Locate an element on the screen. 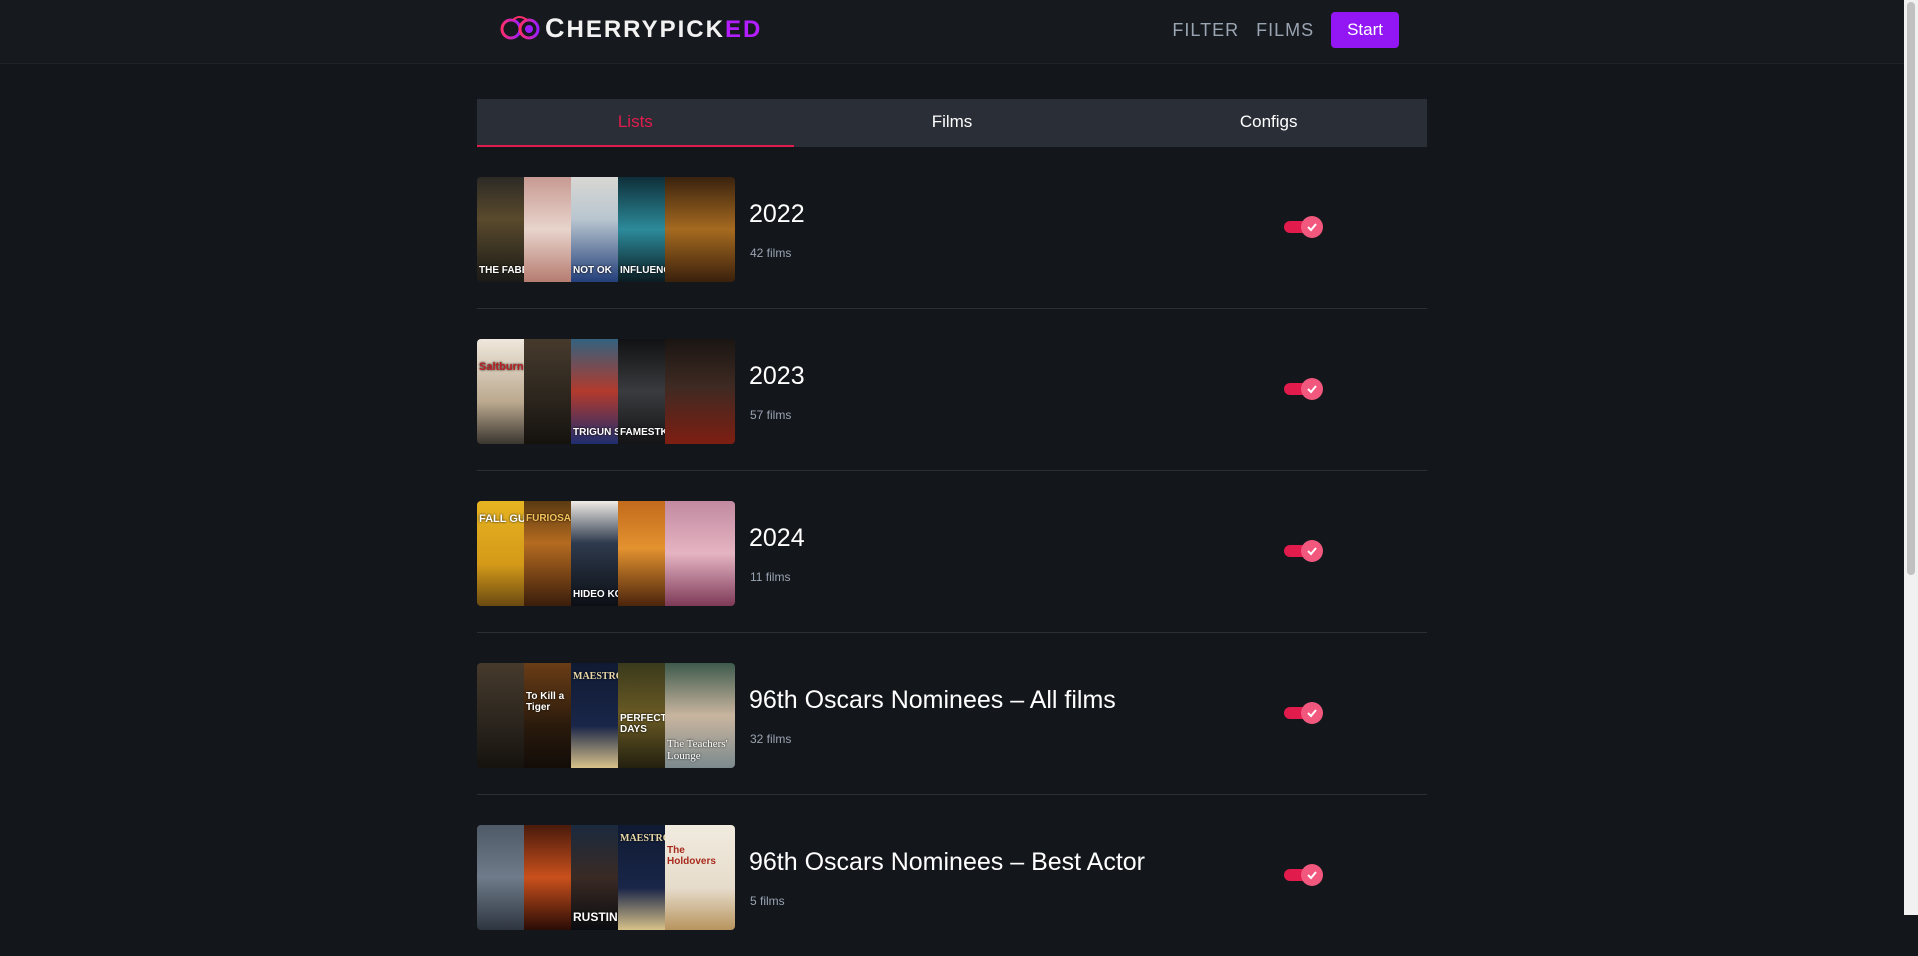 The image size is (1918, 956). list-title: 96th Oscars Nominees – Best Actor is located at coordinates (947, 862).